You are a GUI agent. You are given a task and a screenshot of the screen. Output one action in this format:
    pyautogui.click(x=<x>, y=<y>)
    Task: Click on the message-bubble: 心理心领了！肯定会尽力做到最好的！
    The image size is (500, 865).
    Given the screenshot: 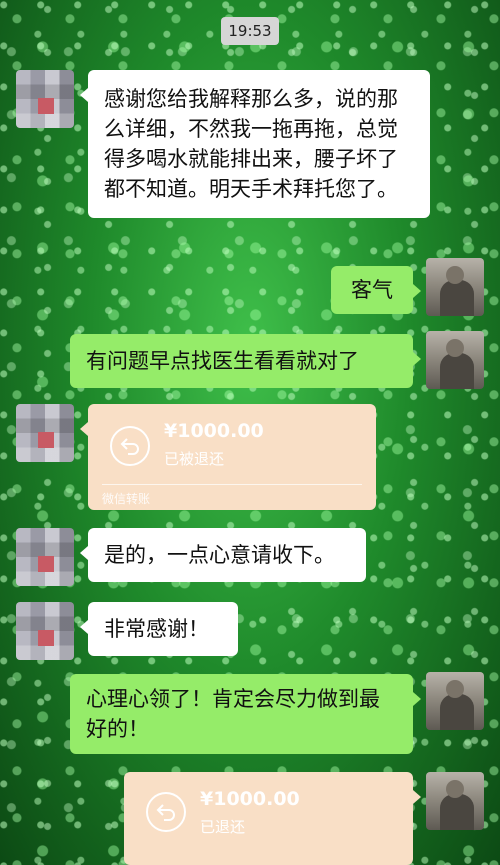 What is the action you would take?
    pyautogui.click(x=245, y=714)
    